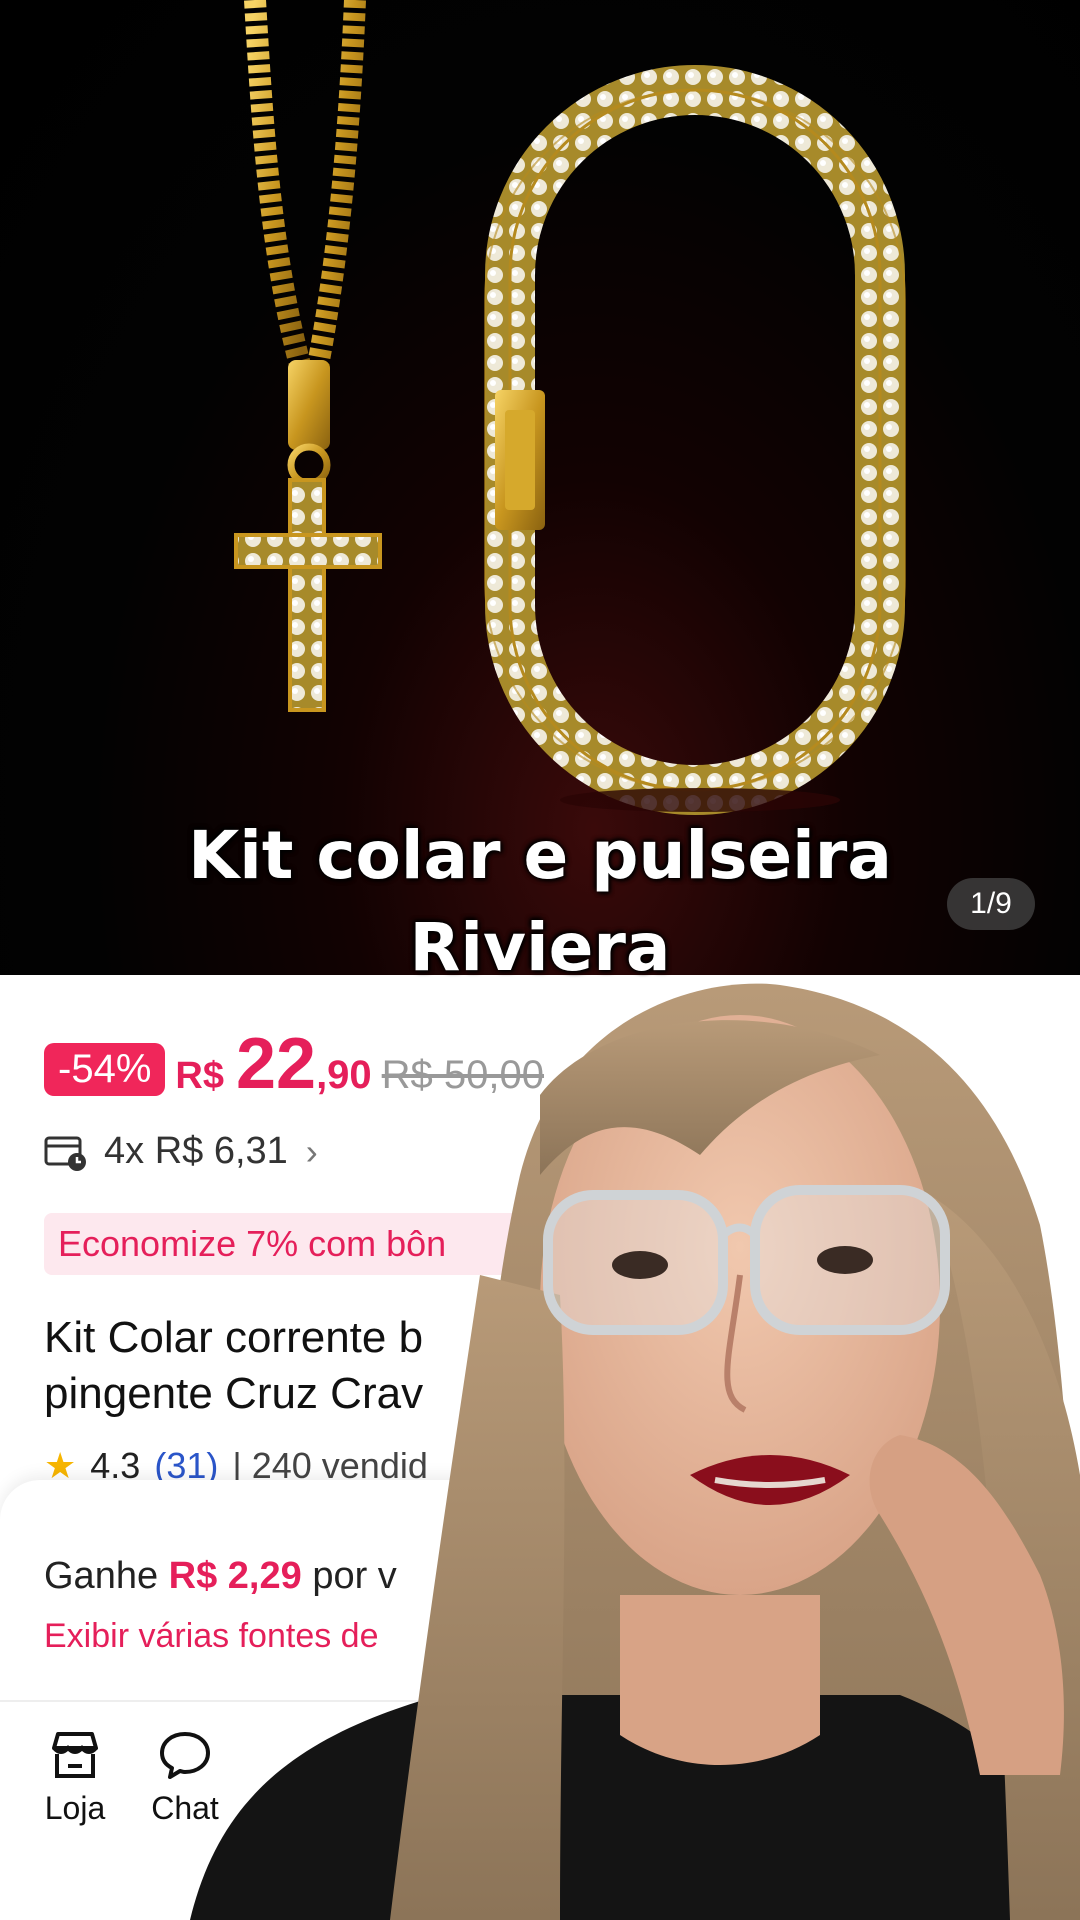 The height and width of the screenshot is (1920, 1080). What do you see at coordinates (540, 947) in the screenshot?
I see `caption-line-2: Riviera` at bounding box center [540, 947].